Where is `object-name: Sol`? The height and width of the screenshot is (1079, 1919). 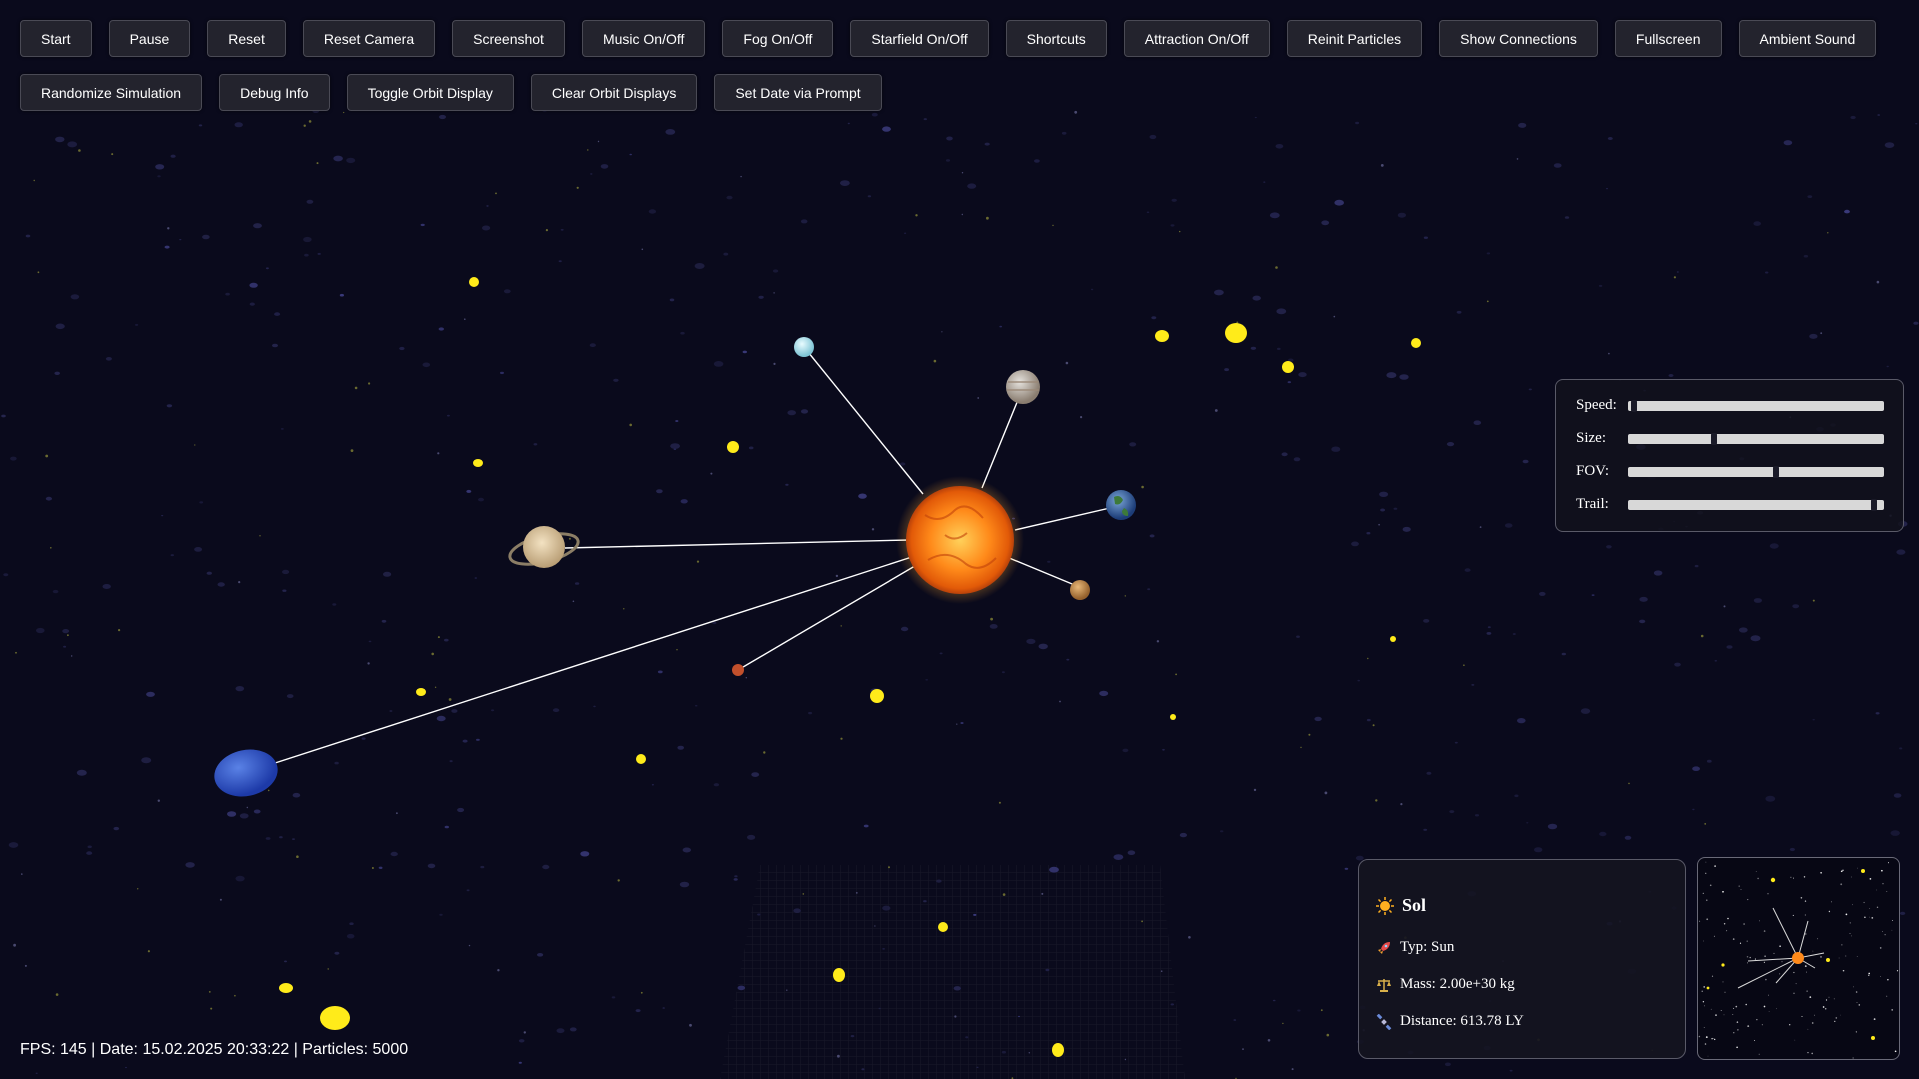 object-name: Sol is located at coordinates (1414, 905).